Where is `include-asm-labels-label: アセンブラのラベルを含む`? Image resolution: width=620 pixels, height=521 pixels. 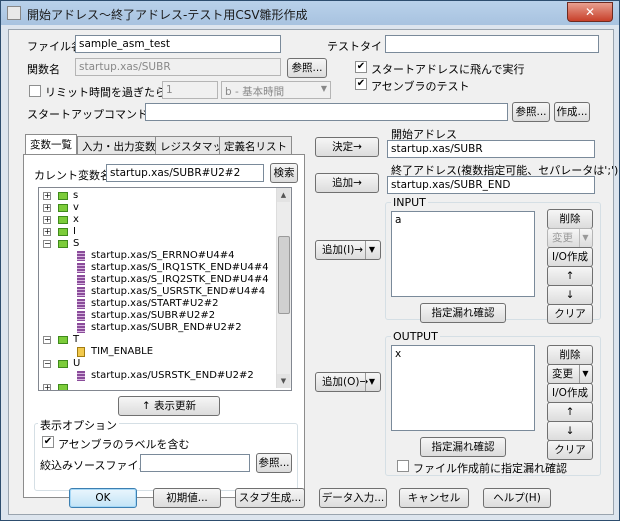 include-asm-labels-label: アセンブラのラベルを含む is located at coordinates (124, 444).